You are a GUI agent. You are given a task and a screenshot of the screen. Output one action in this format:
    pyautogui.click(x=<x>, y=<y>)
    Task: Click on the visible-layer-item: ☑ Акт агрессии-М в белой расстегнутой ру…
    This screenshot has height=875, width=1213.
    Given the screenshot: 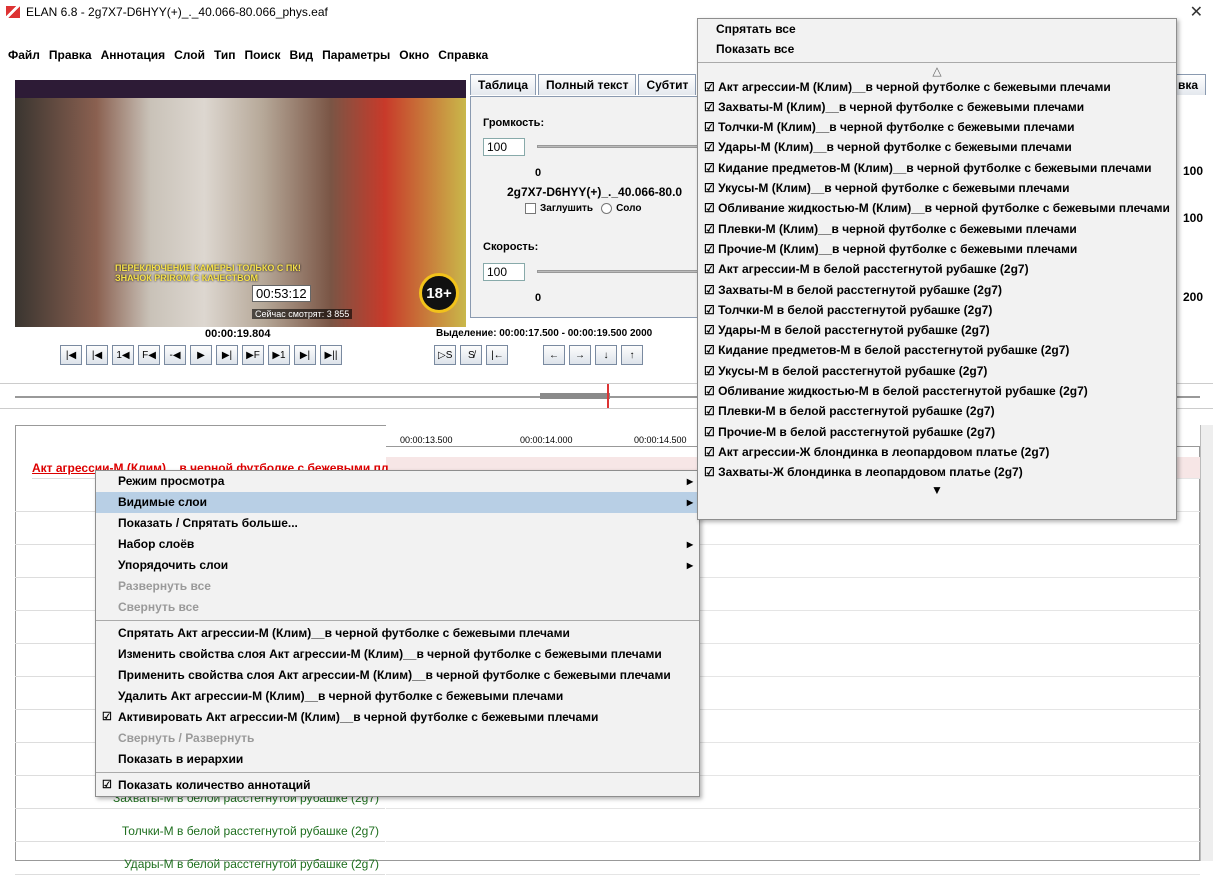 What is the action you would take?
    pyautogui.click(x=937, y=269)
    